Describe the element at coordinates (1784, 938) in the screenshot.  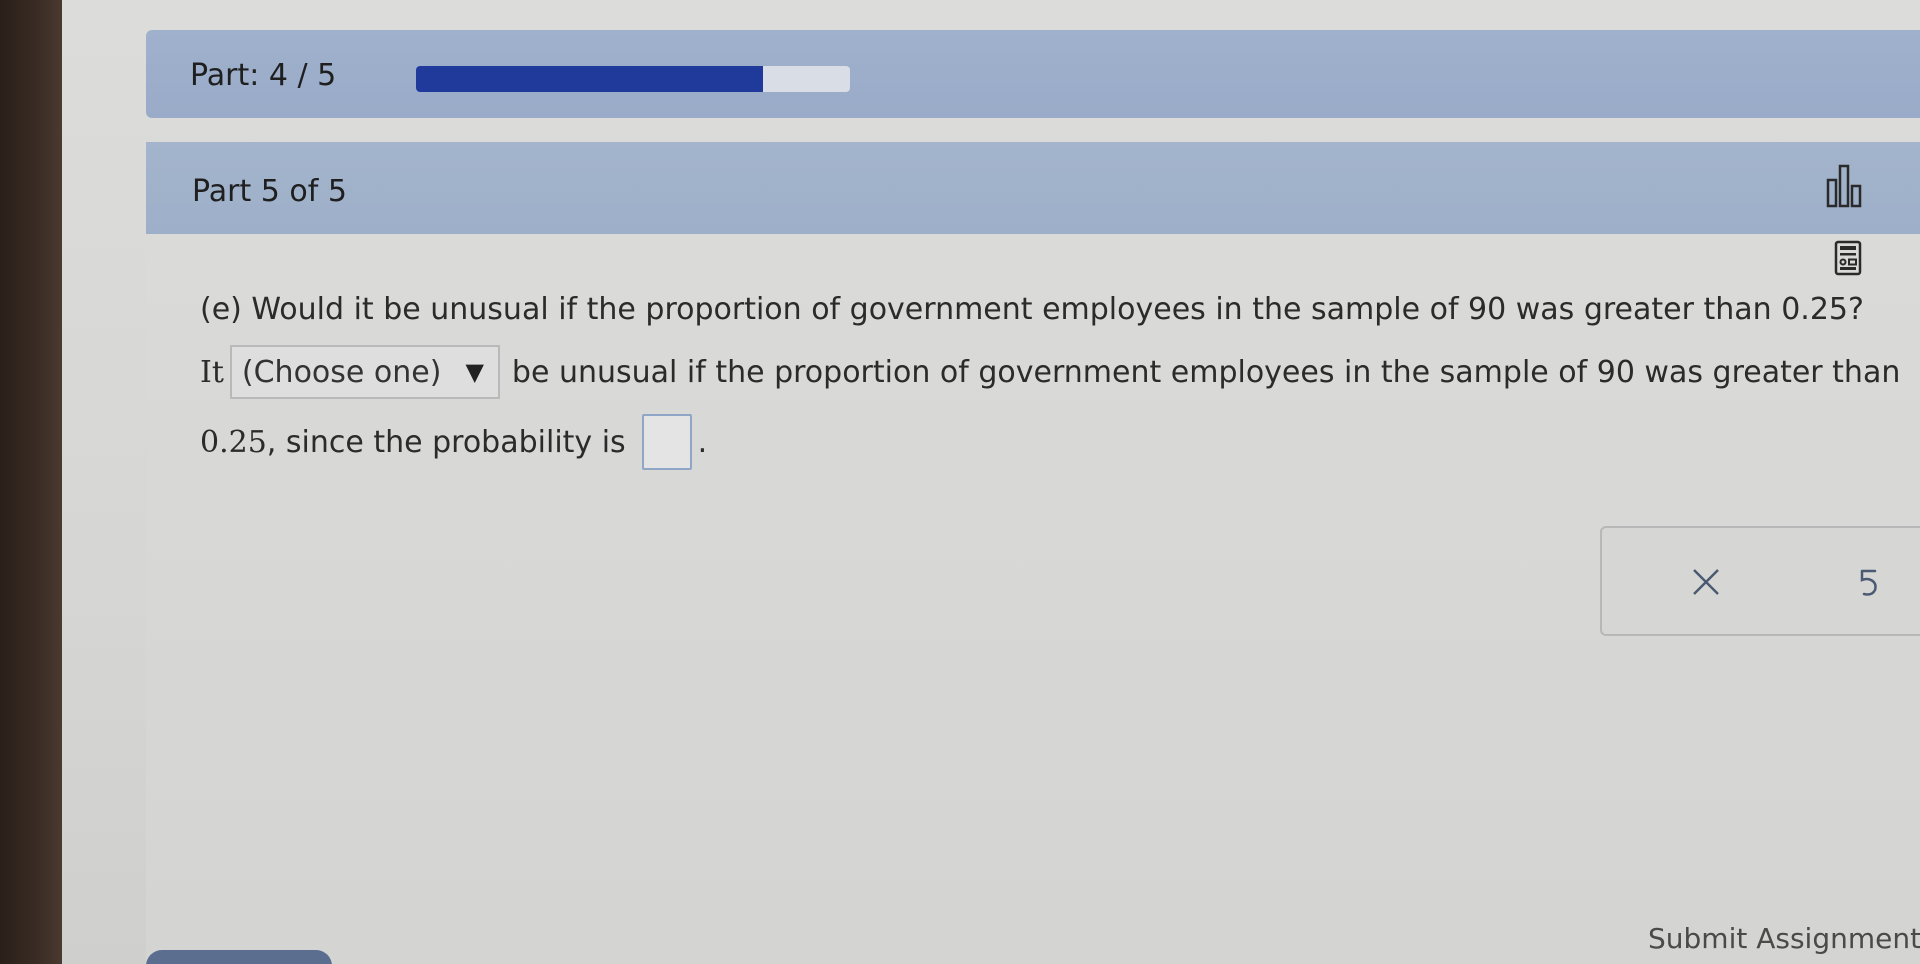
I see `submit-assignment-button: Submit Assignment` at that location.